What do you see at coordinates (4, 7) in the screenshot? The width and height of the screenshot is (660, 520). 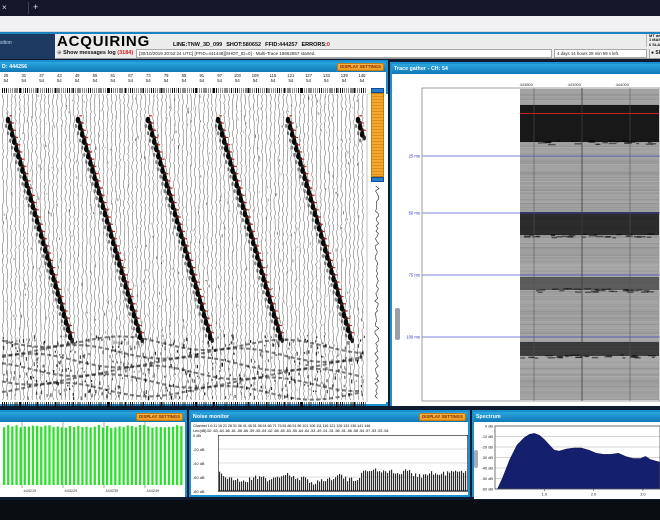 I see `close-tab-icon: ×` at bounding box center [4, 7].